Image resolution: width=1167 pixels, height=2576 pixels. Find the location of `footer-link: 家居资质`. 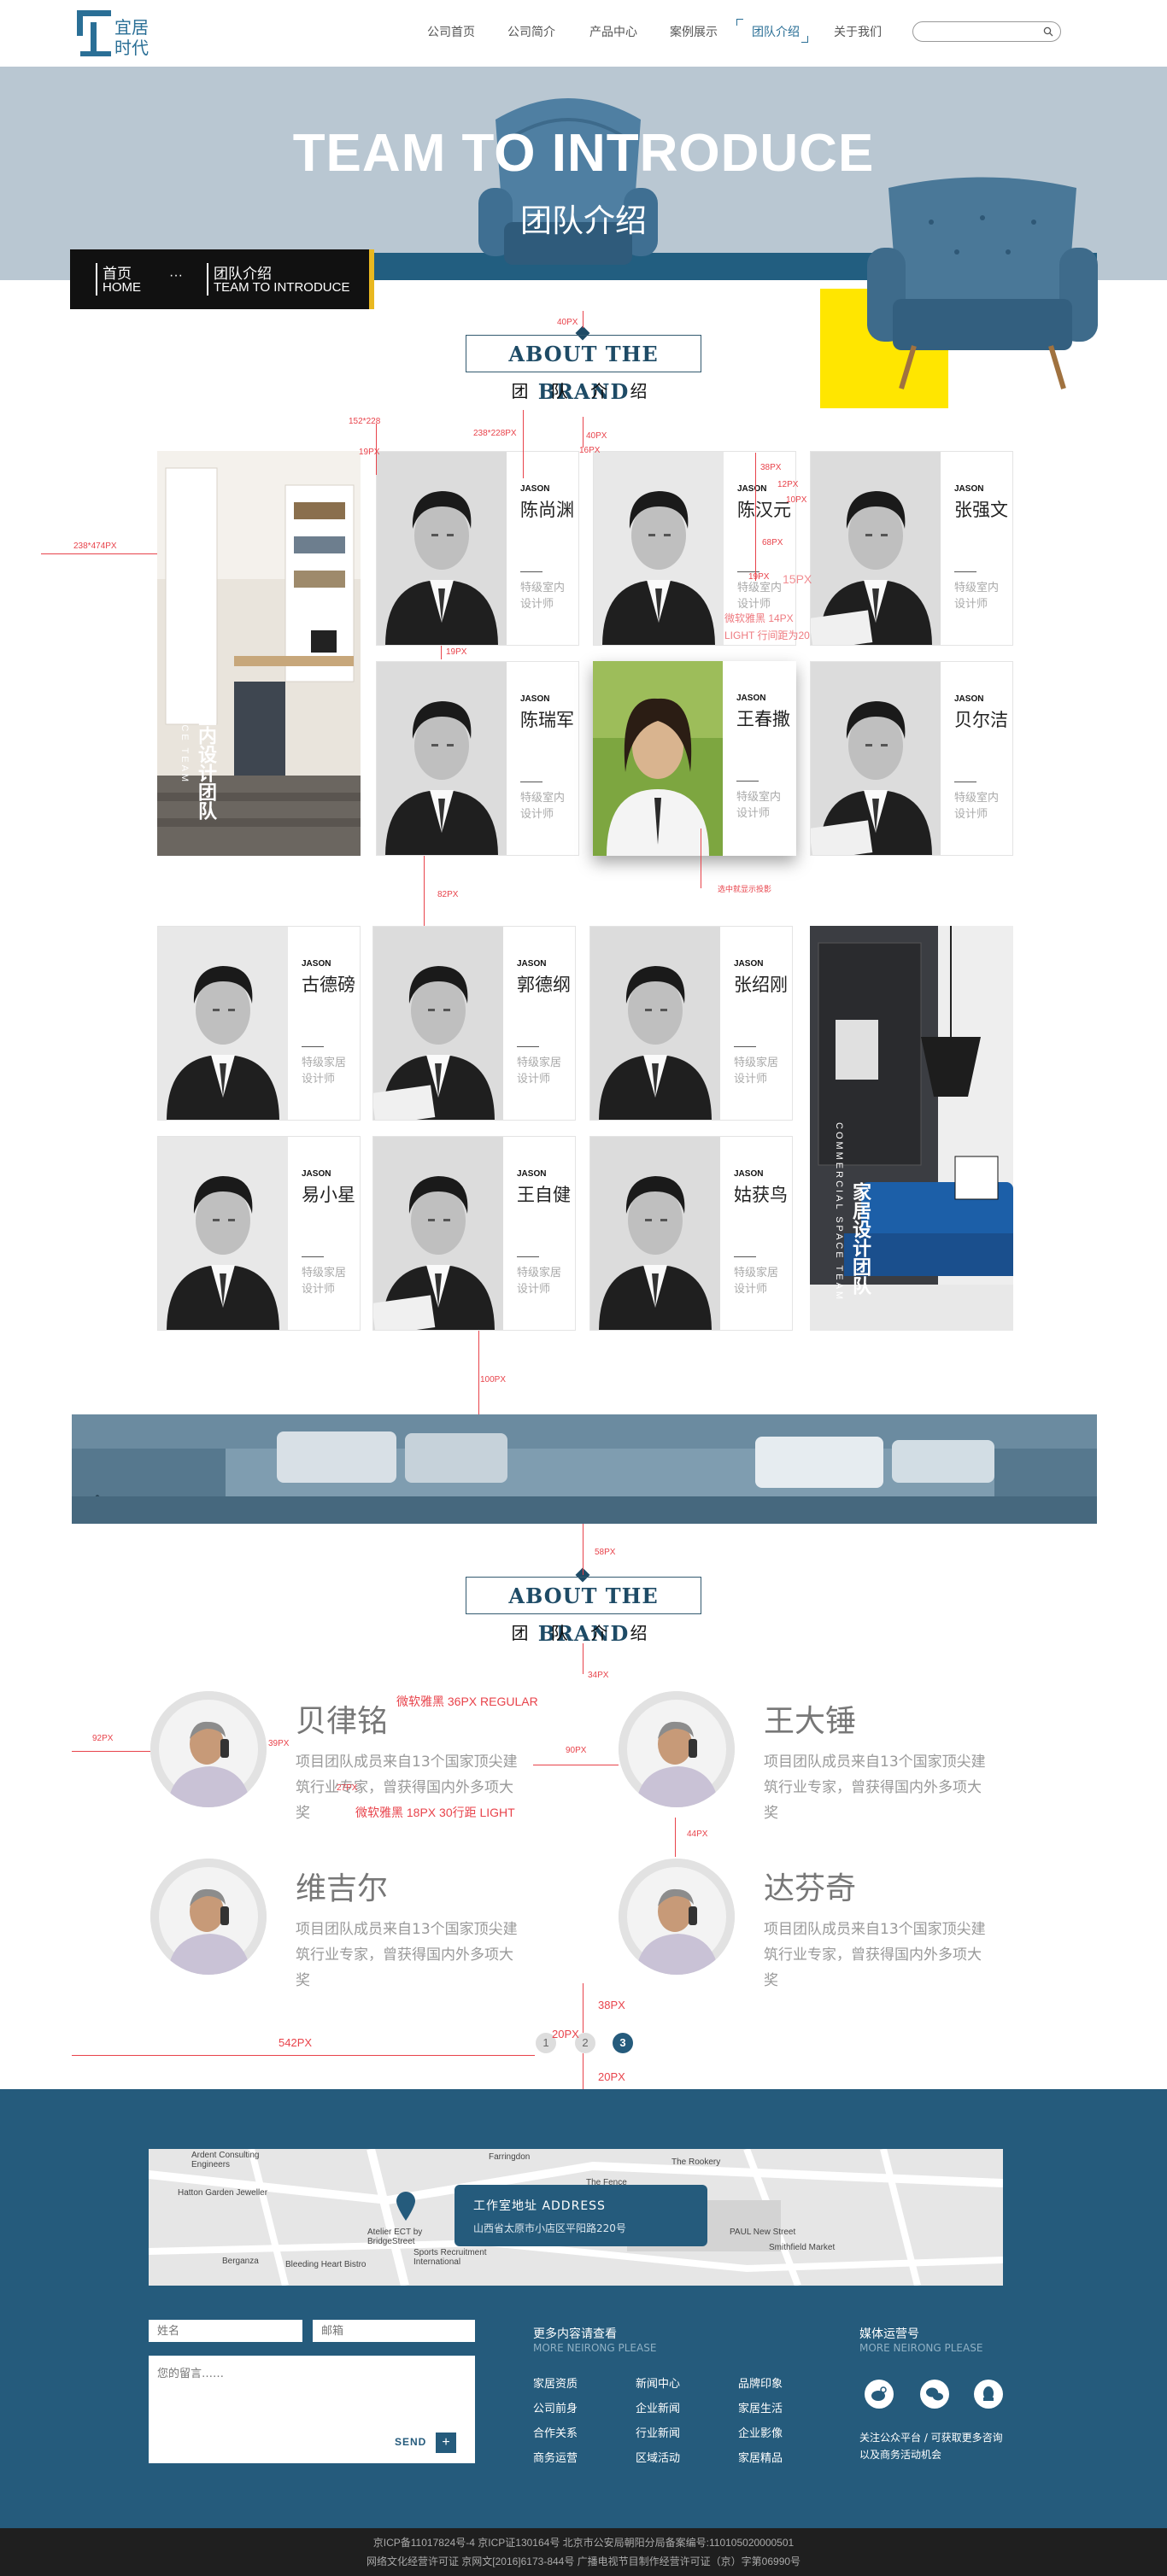

footer-link: 家居资质 is located at coordinates (555, 2382).